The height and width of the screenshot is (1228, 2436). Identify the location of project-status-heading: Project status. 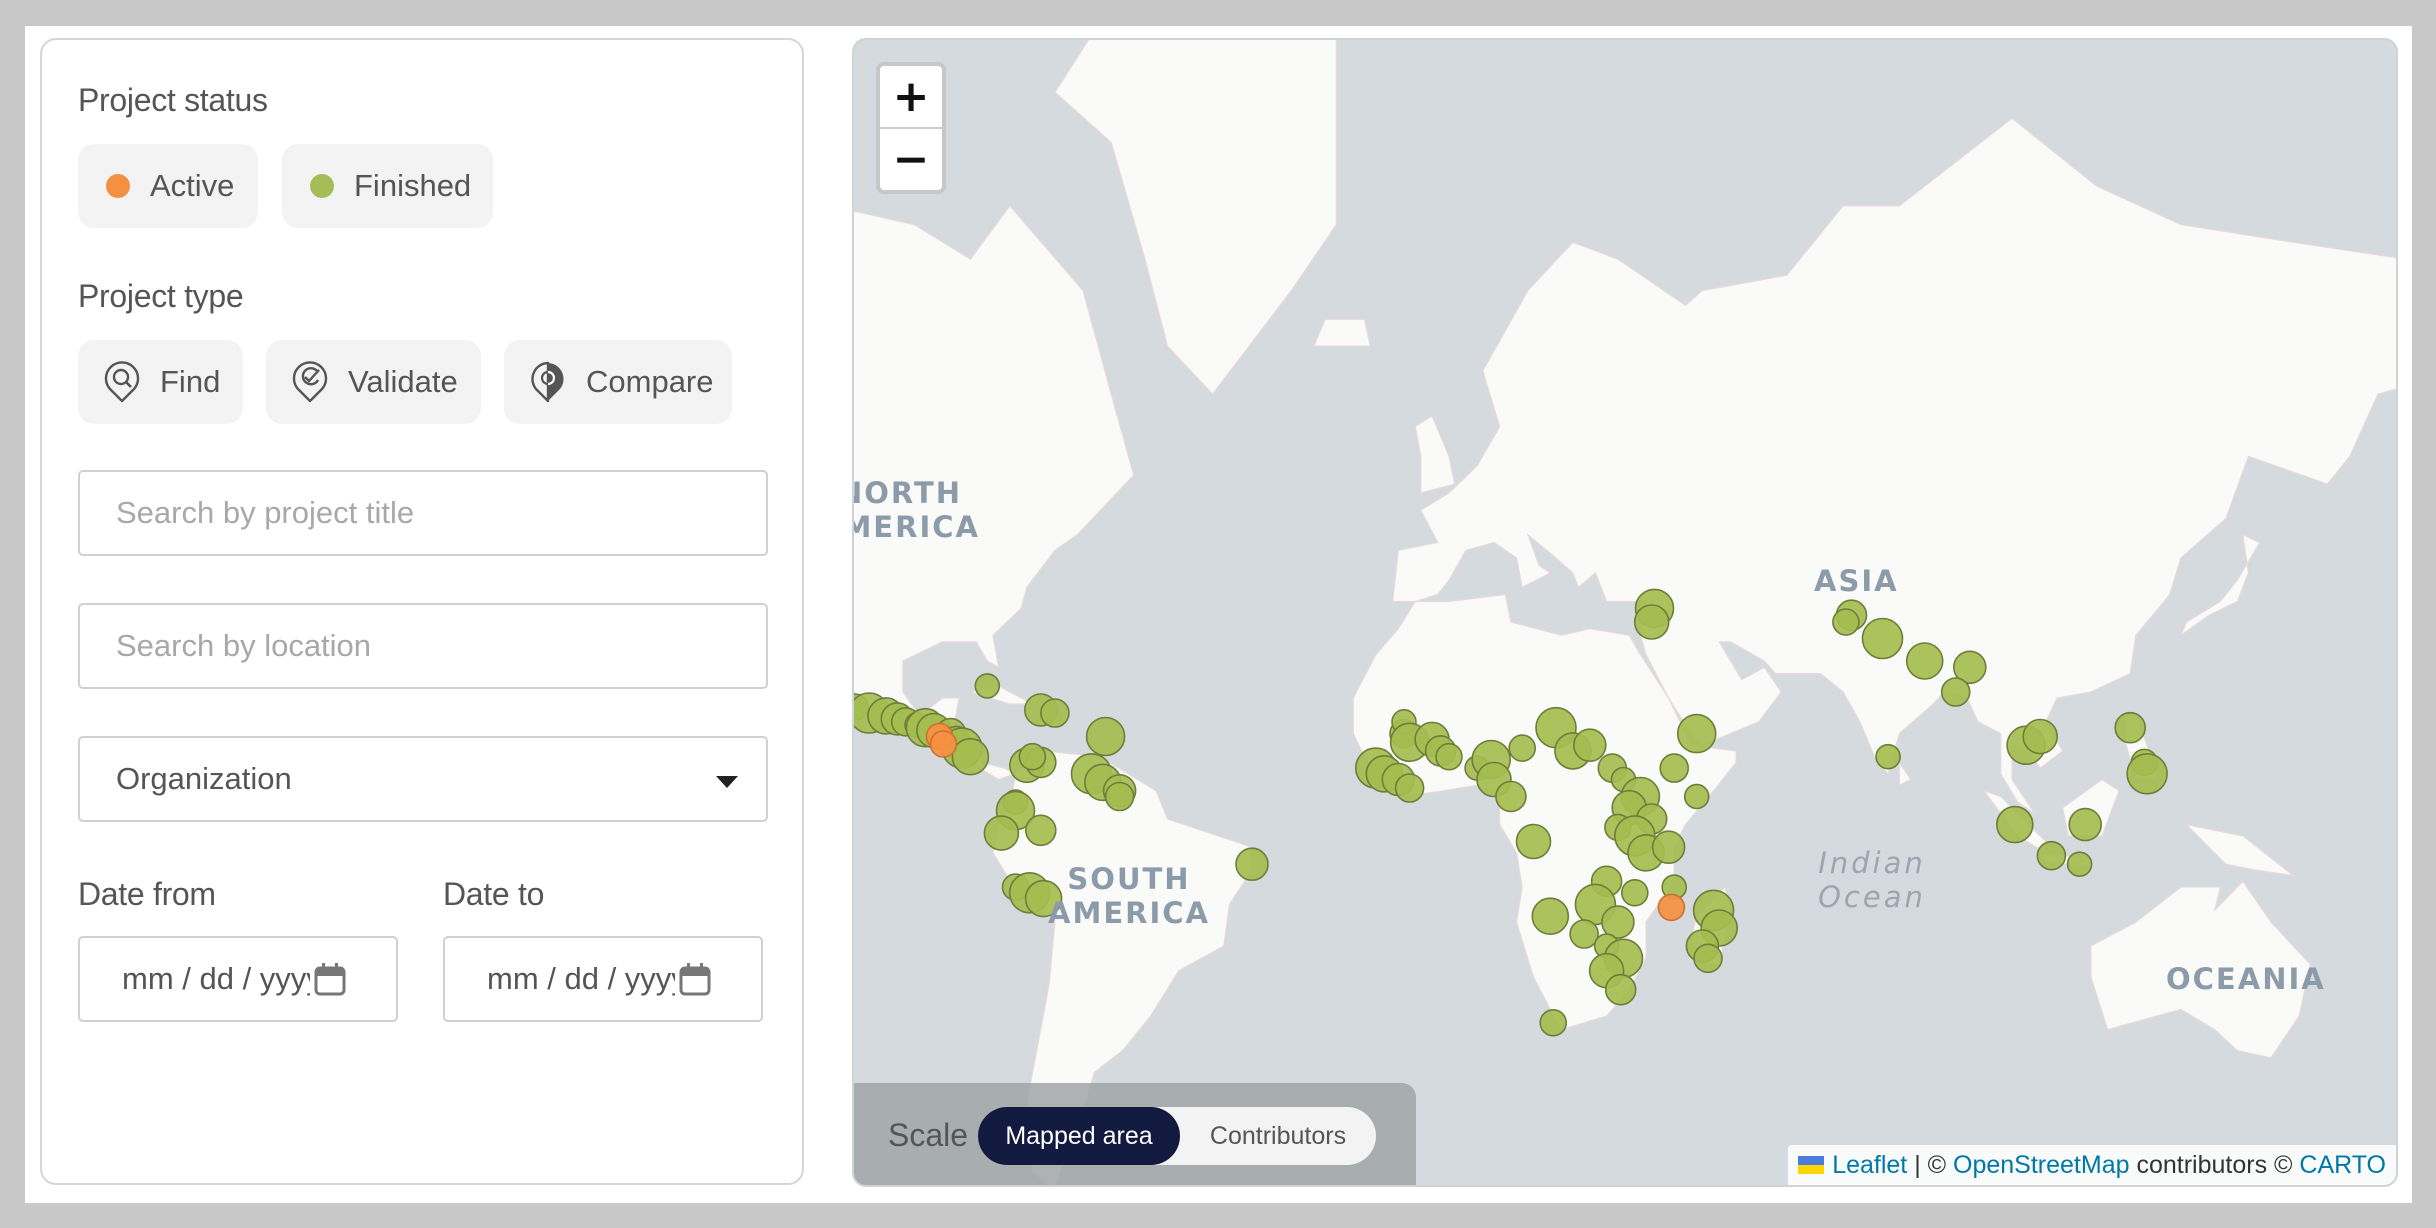
(173, 100).